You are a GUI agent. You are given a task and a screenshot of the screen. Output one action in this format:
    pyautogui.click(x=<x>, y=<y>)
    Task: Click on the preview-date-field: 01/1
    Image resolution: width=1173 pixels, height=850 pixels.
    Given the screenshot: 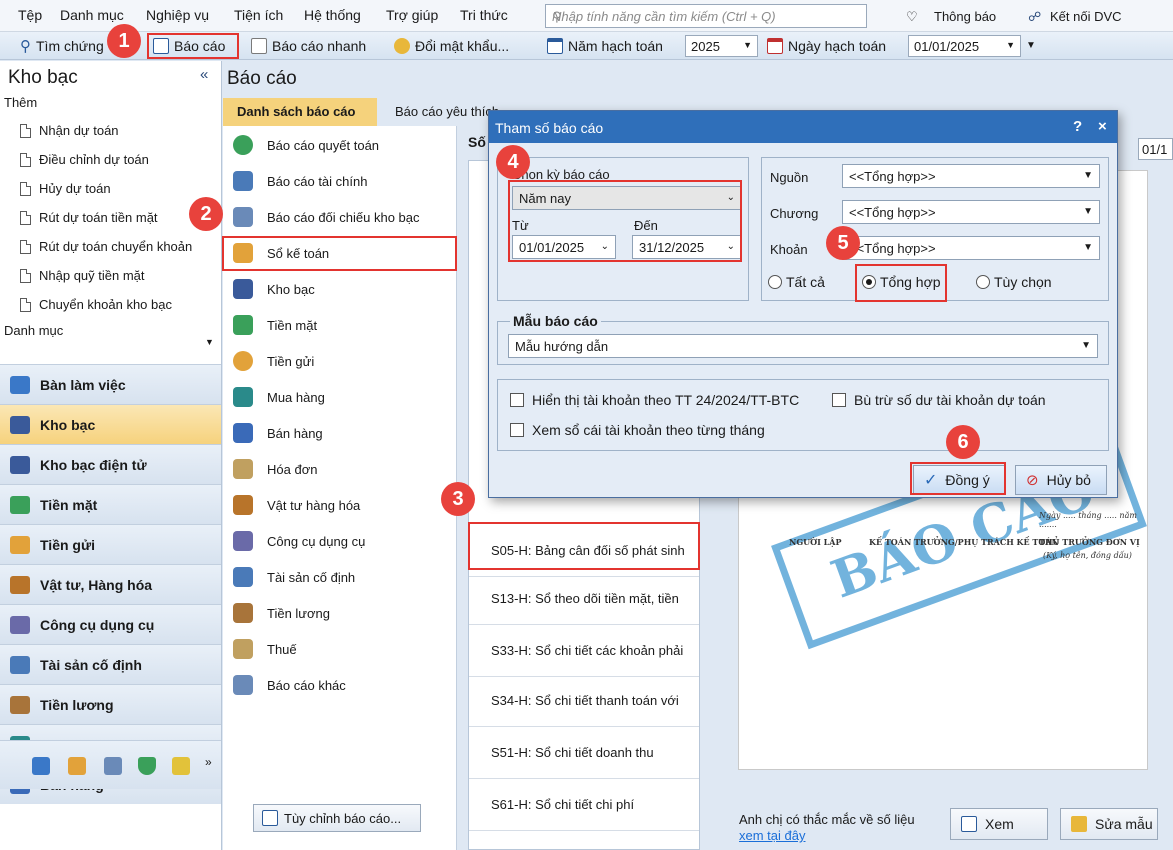 What is the action you would take?
    pyautogui.click(x=1155, y=149)
    